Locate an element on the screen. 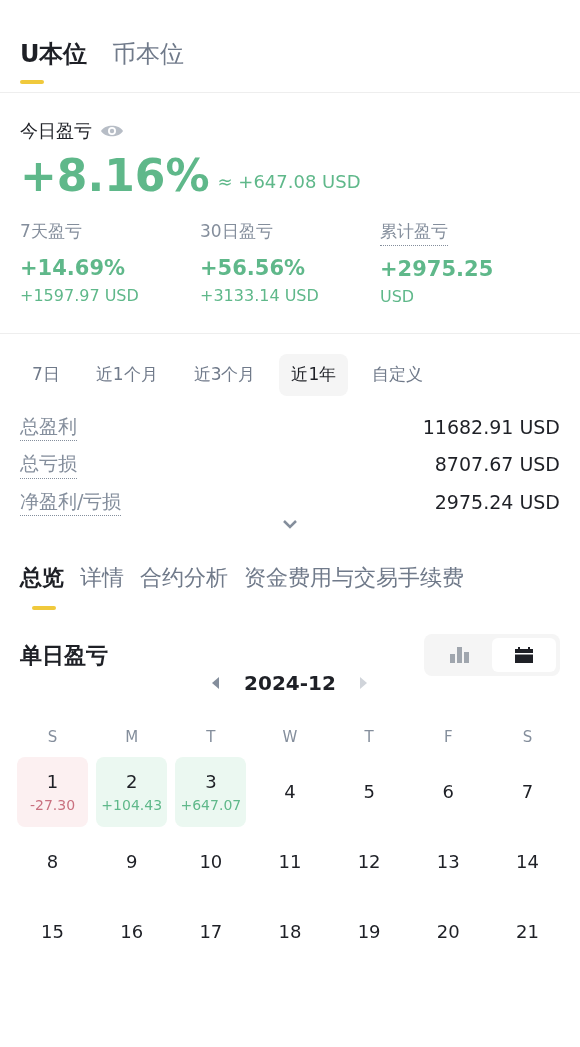 This screenshot has height=1047, width=580. previous-month-icon is located at coordinates (216, 683).